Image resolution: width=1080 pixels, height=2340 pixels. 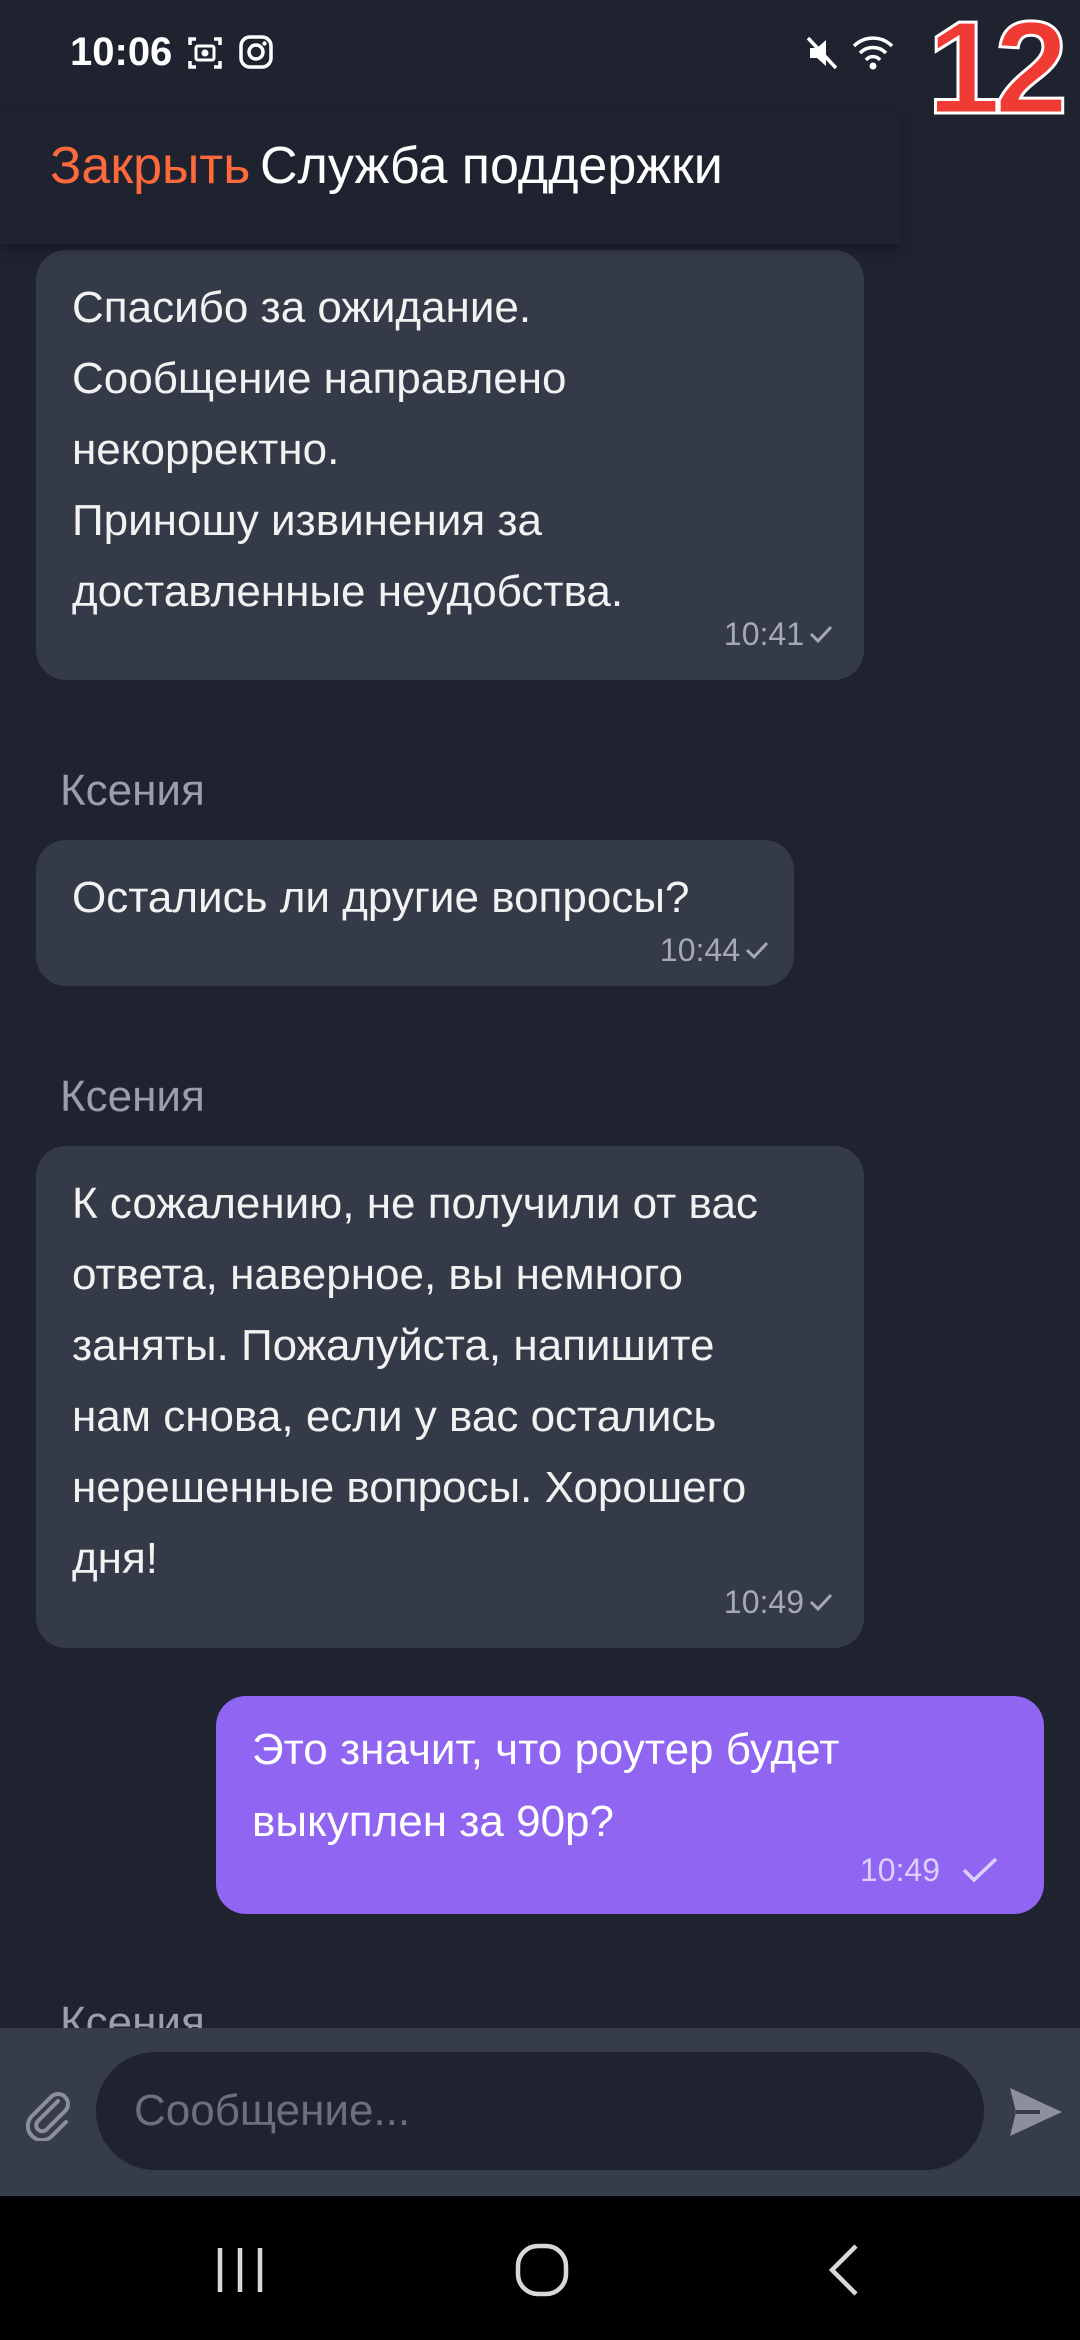 I want to click on page-title: Служба поддержки, so click(x=491, y=166).